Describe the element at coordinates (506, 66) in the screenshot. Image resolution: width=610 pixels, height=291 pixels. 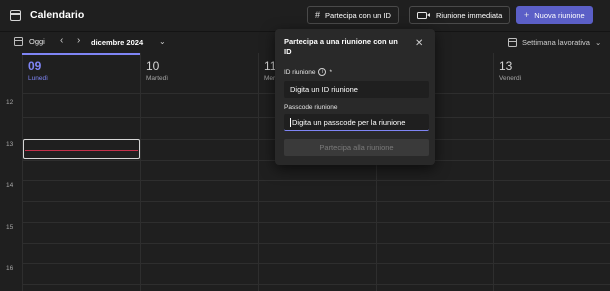
I see `day-number: 13` at that location.